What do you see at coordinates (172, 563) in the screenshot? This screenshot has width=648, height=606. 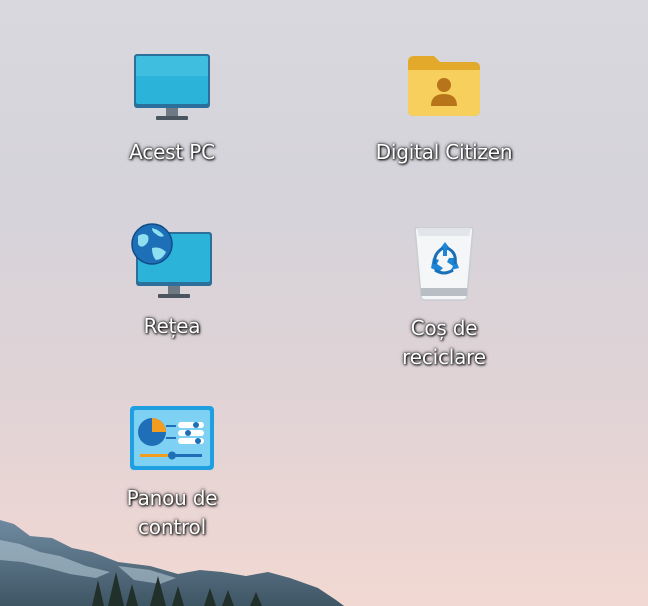 I see `wallpaper-background` at bounding box center [172, 563].